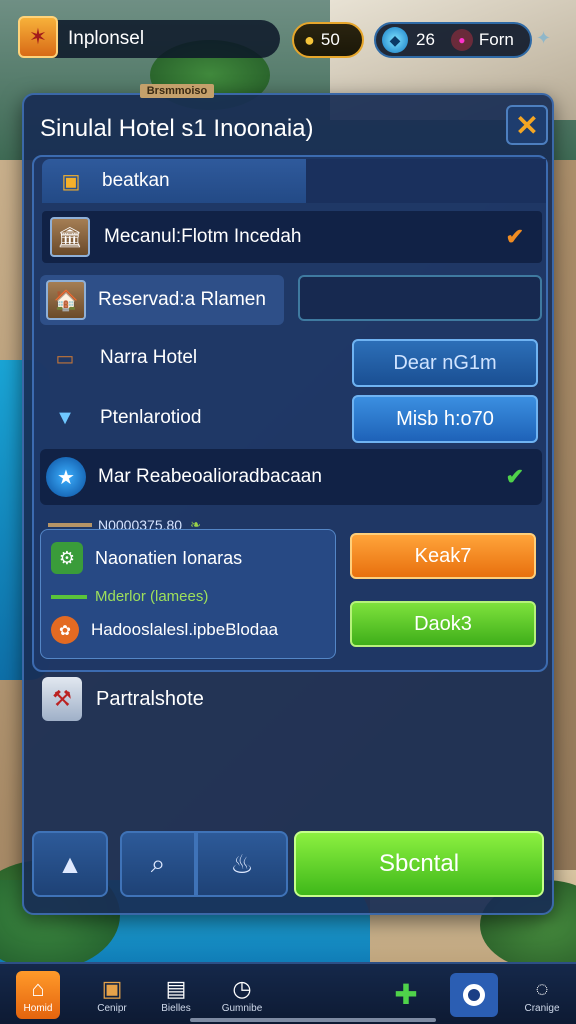  I want to click on list-item-potential: ▼ Ptenlarotiod, so click(124, 418).